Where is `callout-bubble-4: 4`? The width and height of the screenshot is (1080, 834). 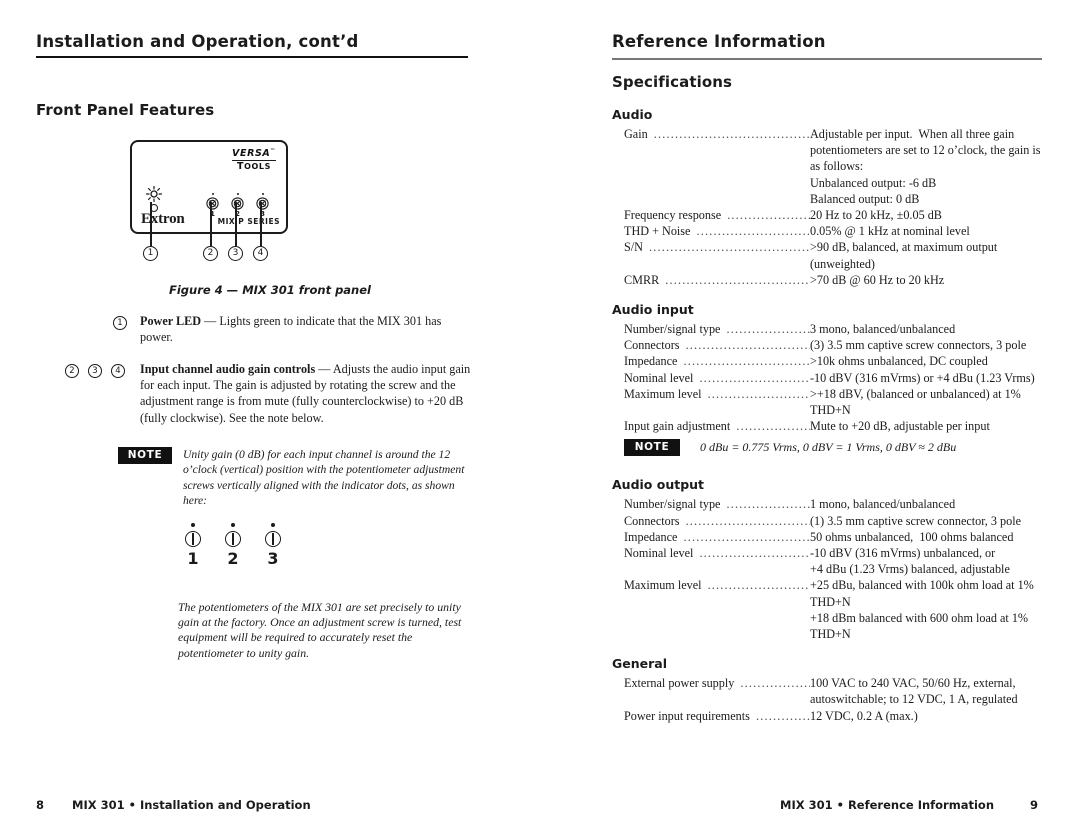
callout-bubble-4: 4 is located at coordinates (260, 253).